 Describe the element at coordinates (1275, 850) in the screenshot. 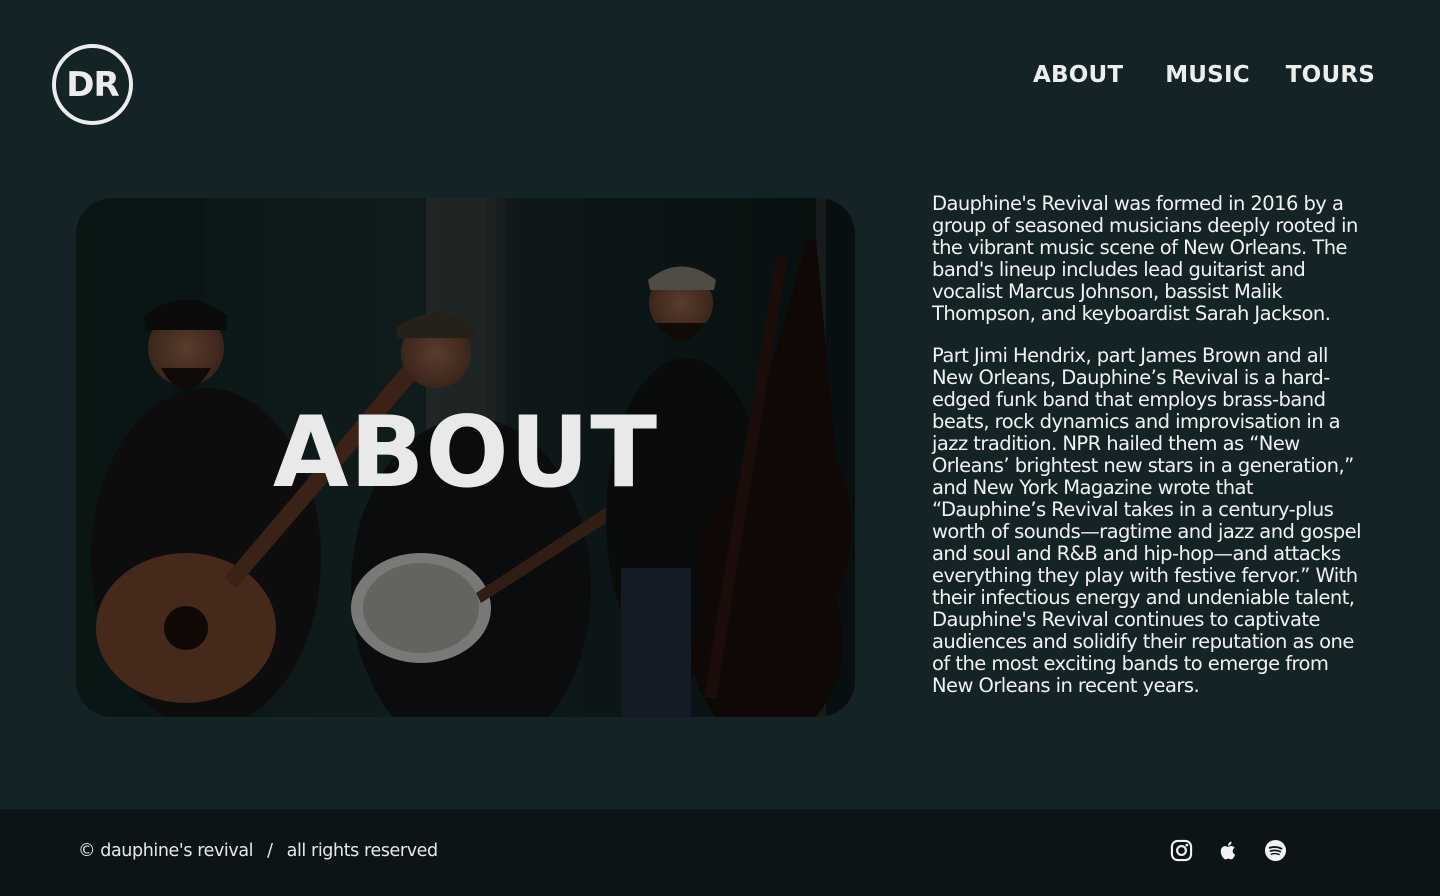

I see `spotify-icon` at that location.